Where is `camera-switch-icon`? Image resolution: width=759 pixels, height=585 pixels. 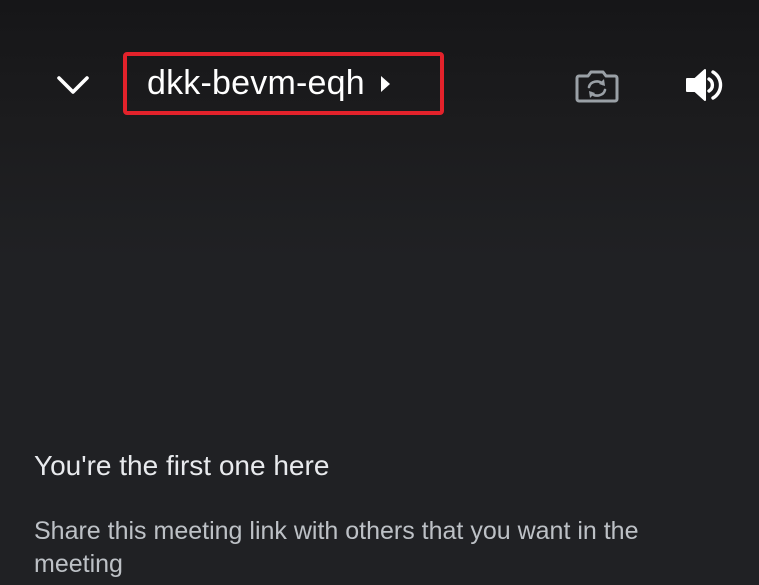 camera-switch-icon is located at coordinates (597, 86).